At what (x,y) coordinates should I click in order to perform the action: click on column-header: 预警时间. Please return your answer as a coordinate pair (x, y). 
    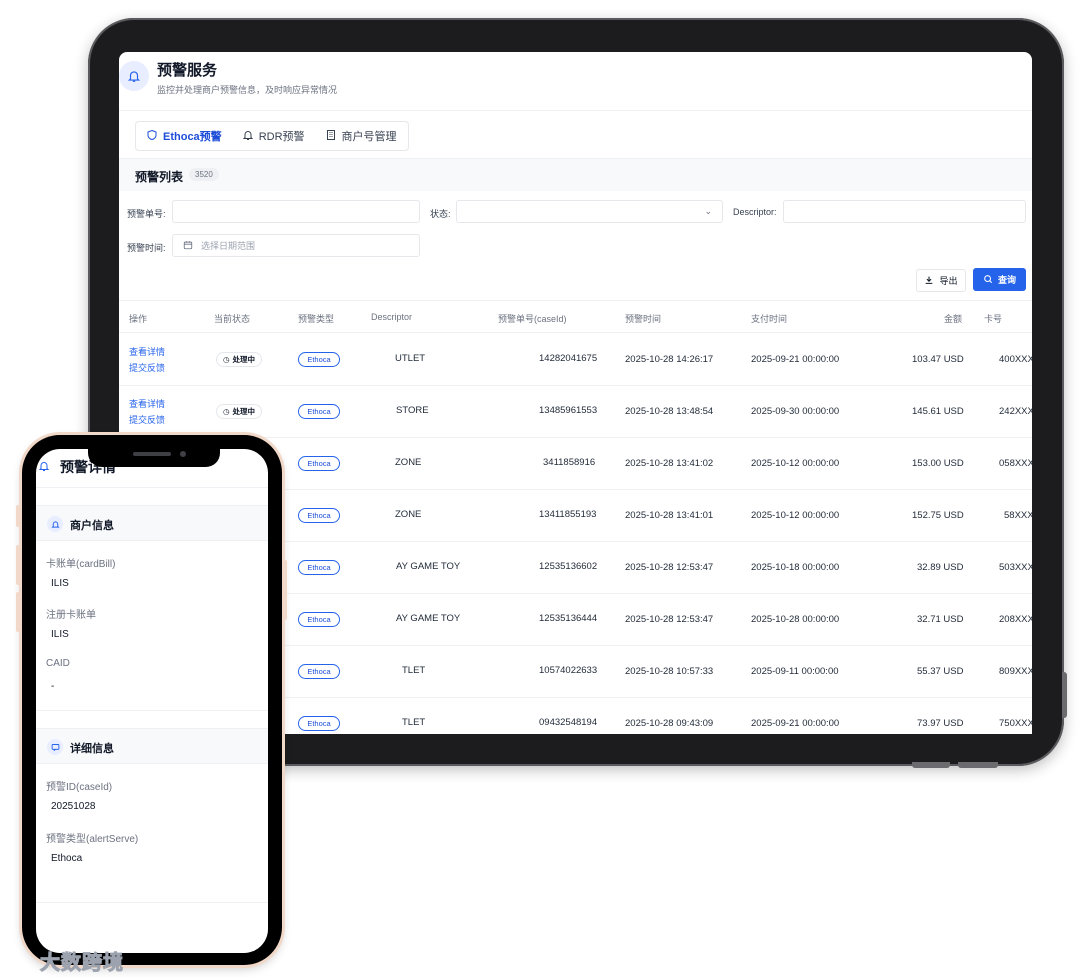
    Looking at the image, I should click on (643, 319).